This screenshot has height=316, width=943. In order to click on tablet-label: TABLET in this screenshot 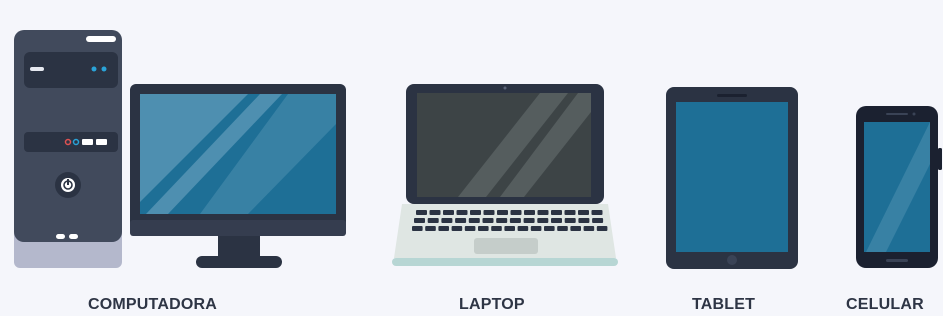, I will do `click(724, 304)`.